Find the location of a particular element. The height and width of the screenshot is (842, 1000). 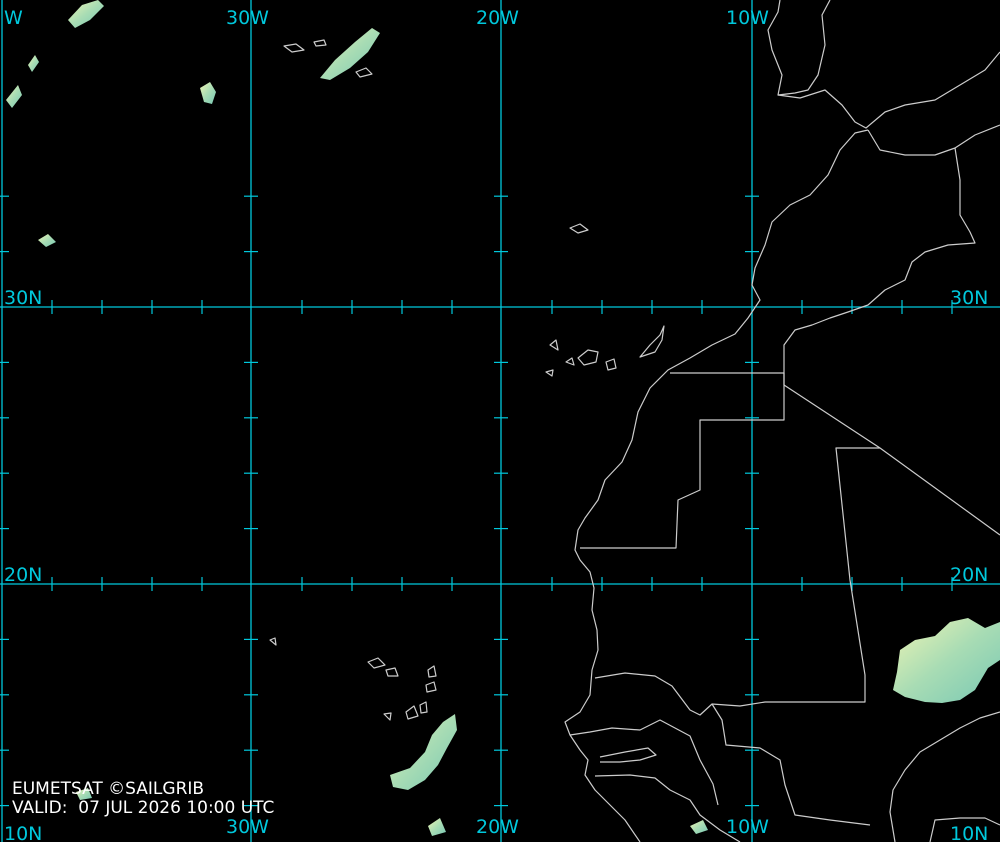

label-lat-30n-left: 30N is located at coordinates (23, 298).